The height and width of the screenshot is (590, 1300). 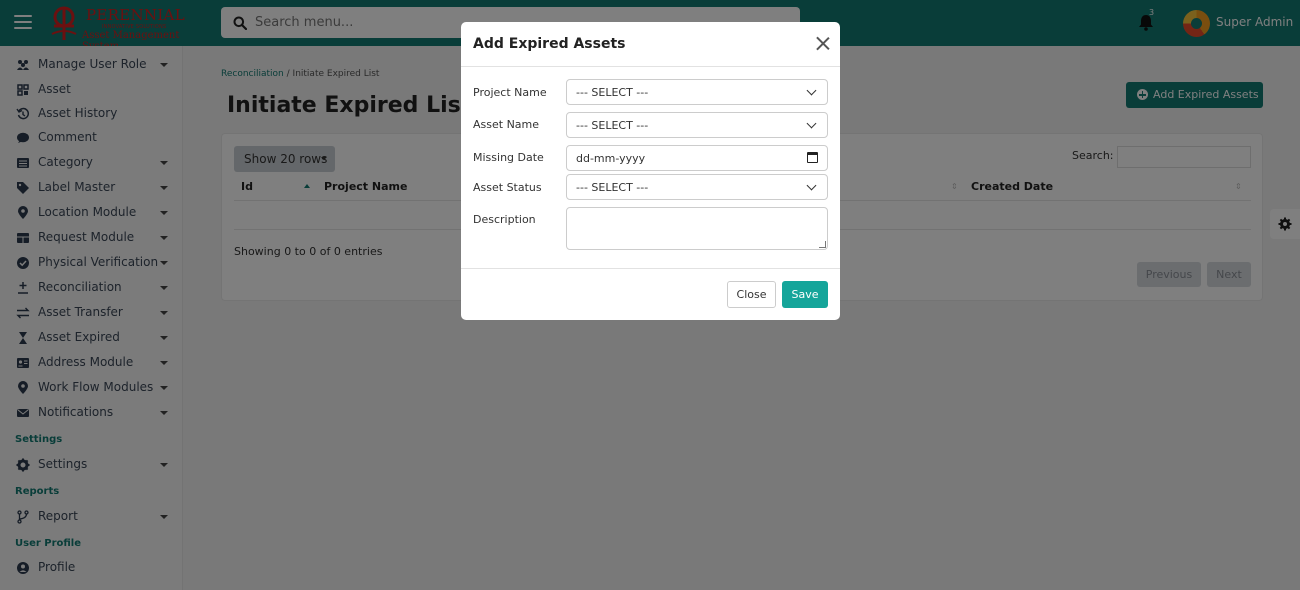 What do you see at coordinates (508, 157) in the screenshot?
I see `missing-date-label: Missing Date` at bounding box center [508, 157].